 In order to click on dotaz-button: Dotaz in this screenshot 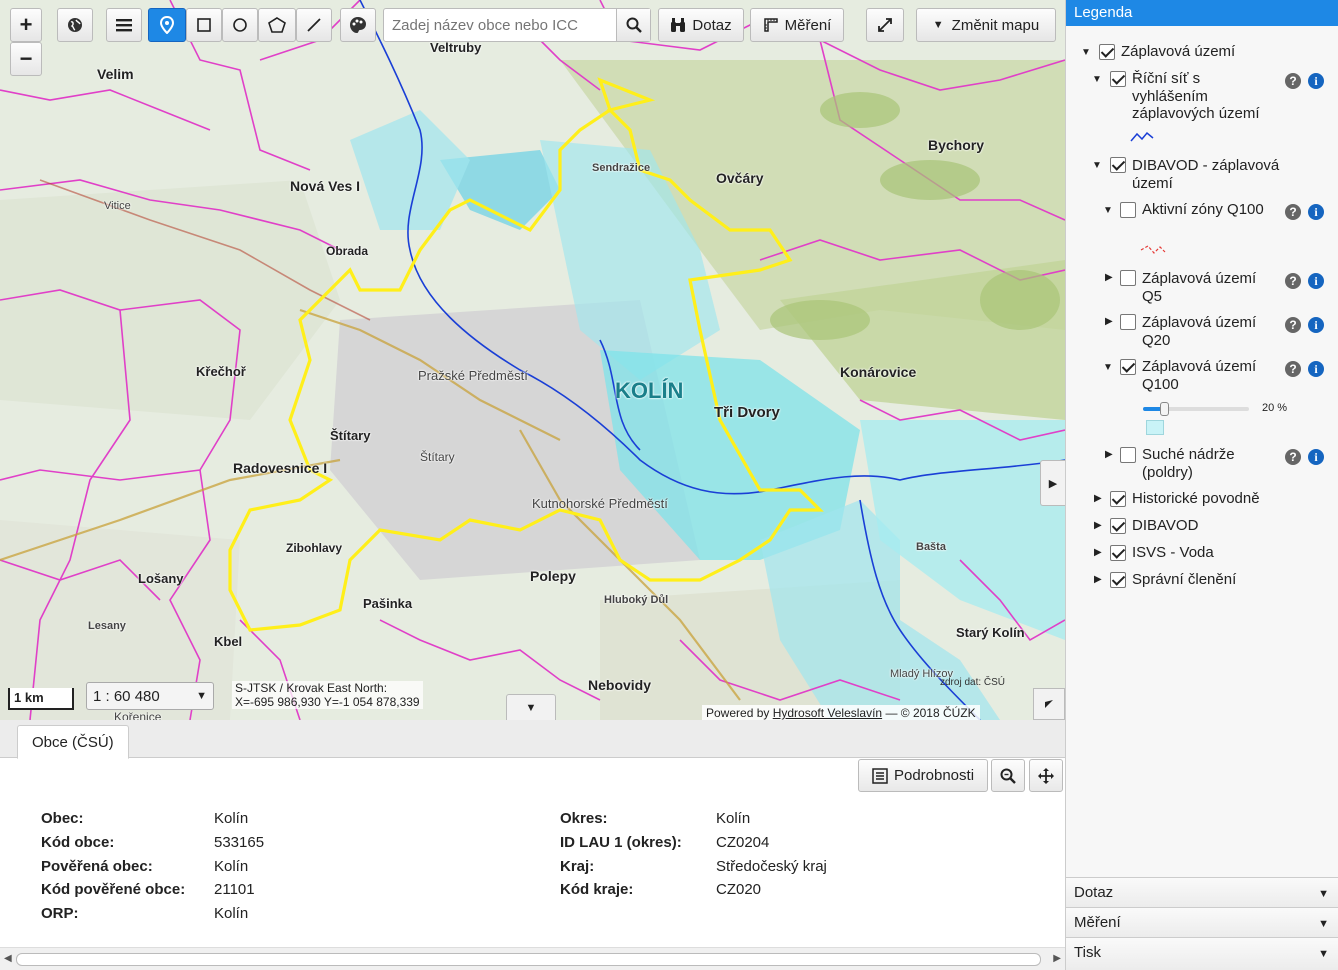, I will do `click(701, 25)`.